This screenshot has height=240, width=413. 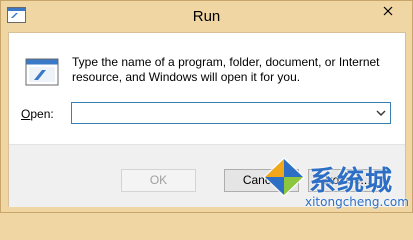 I want to click on open-label: Open:, so click(x=37, y=114).